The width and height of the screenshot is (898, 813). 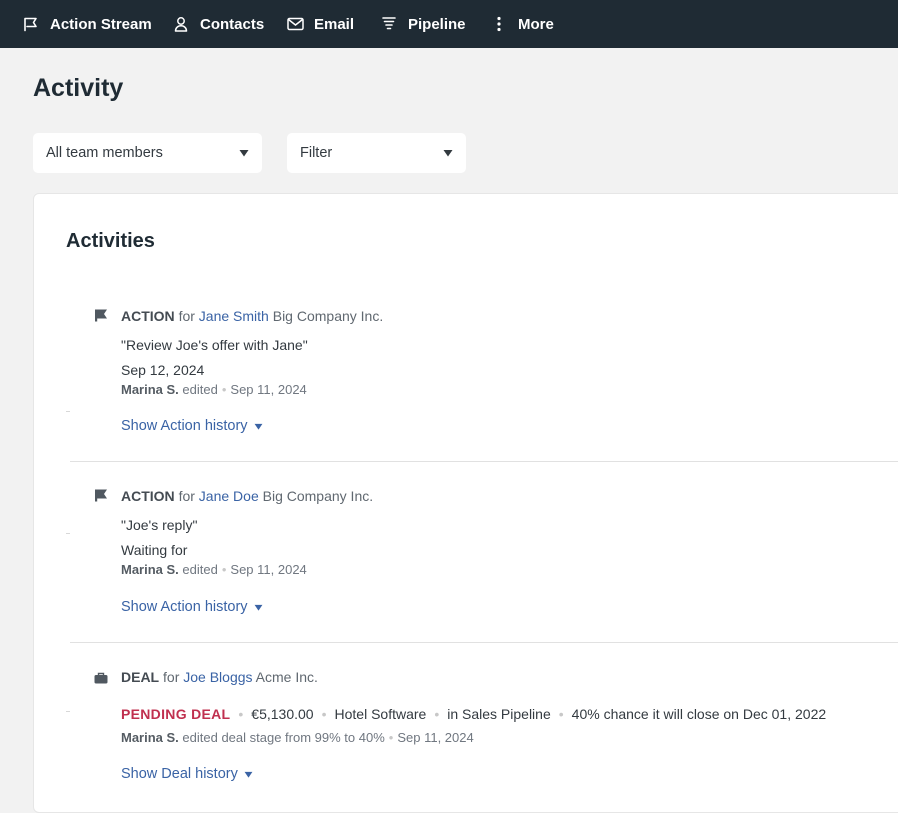 What do you see at coordinates (234, 316) in the screenshot?
I see `contact-link: Jane Smith` at bounding box center [234, 316].